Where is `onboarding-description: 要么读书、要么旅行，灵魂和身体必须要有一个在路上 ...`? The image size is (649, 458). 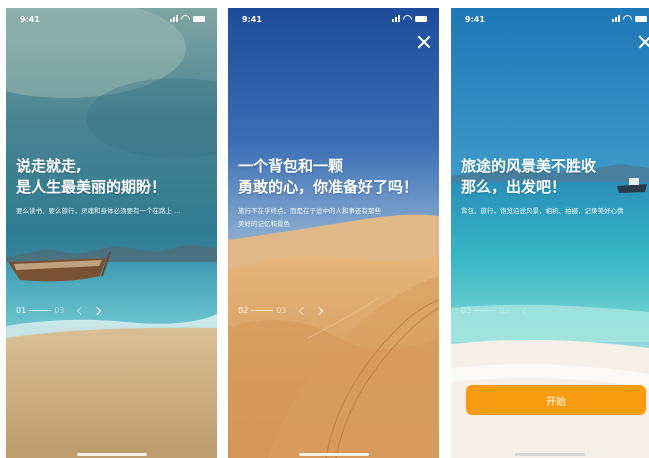
onboarding-description: 要么读书、要么旅行，灵魂和身体必须要有一个在路上 ... is located at coordinates (98, 211).